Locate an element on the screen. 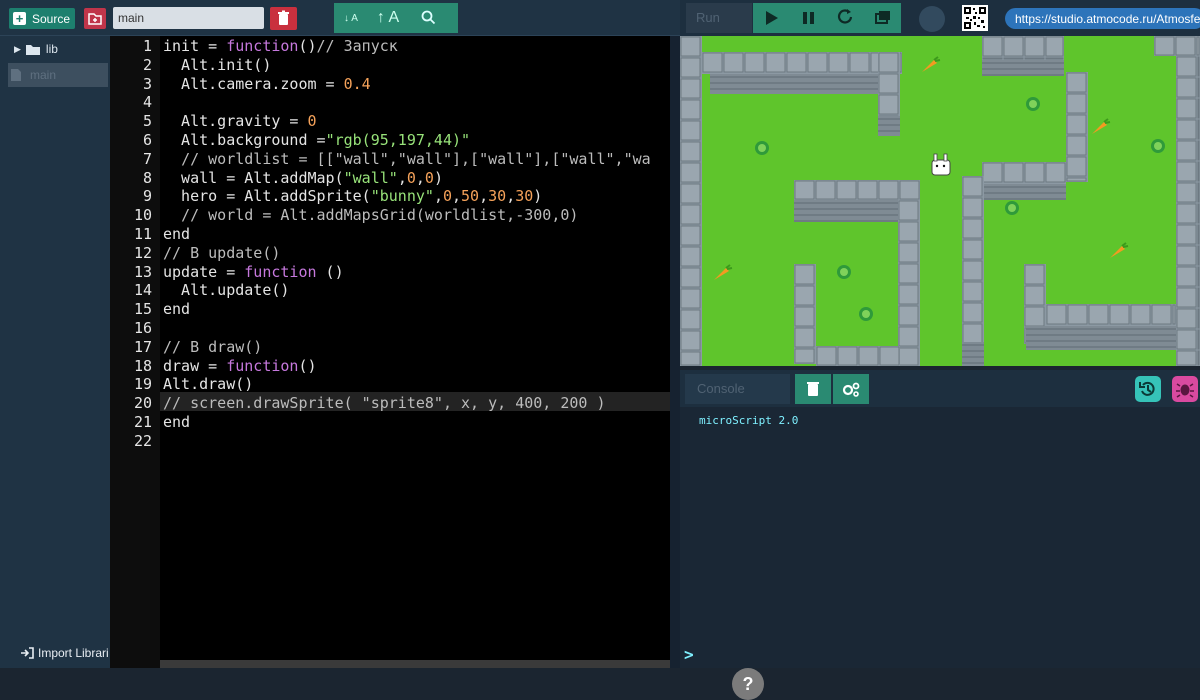 The height and width of the screenshot is (700, 1200). code-line: // В update() is located at coordinates (221, 253).